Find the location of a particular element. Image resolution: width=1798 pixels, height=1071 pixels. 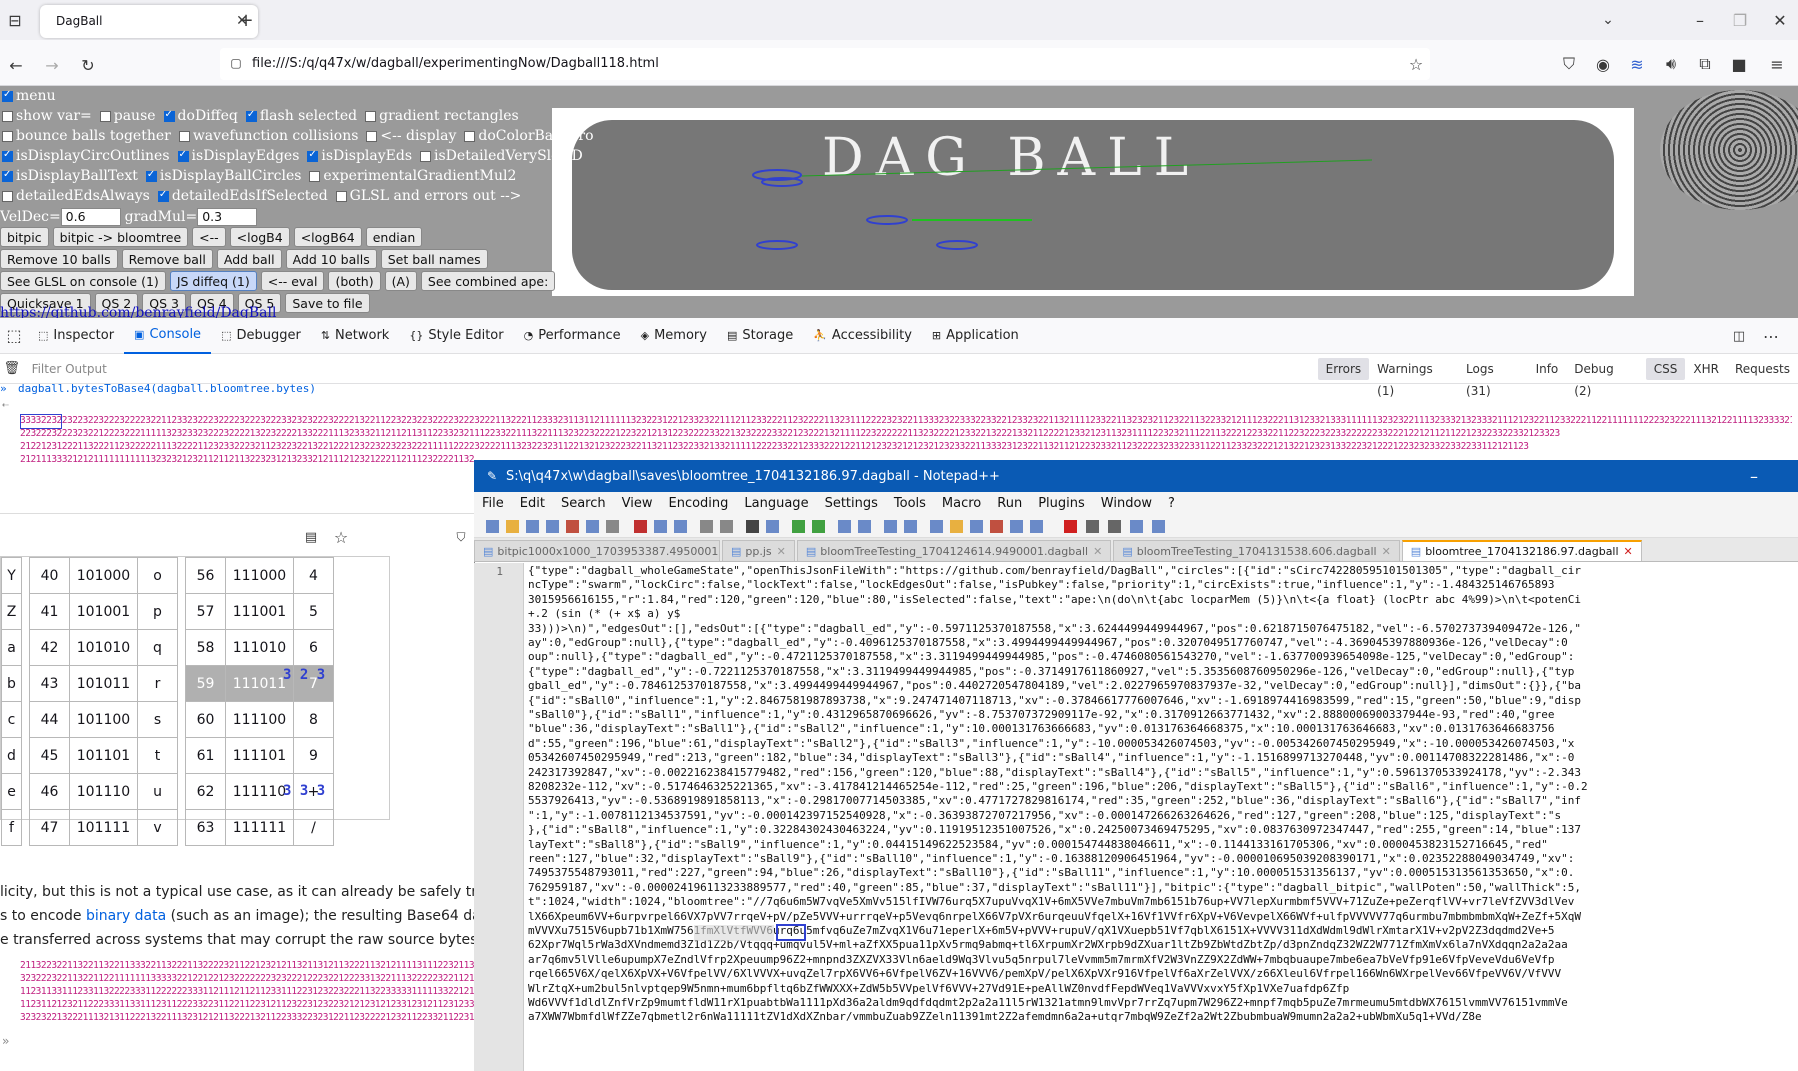

checkbox-docolorbackgro is located at coordinates (470, 136).